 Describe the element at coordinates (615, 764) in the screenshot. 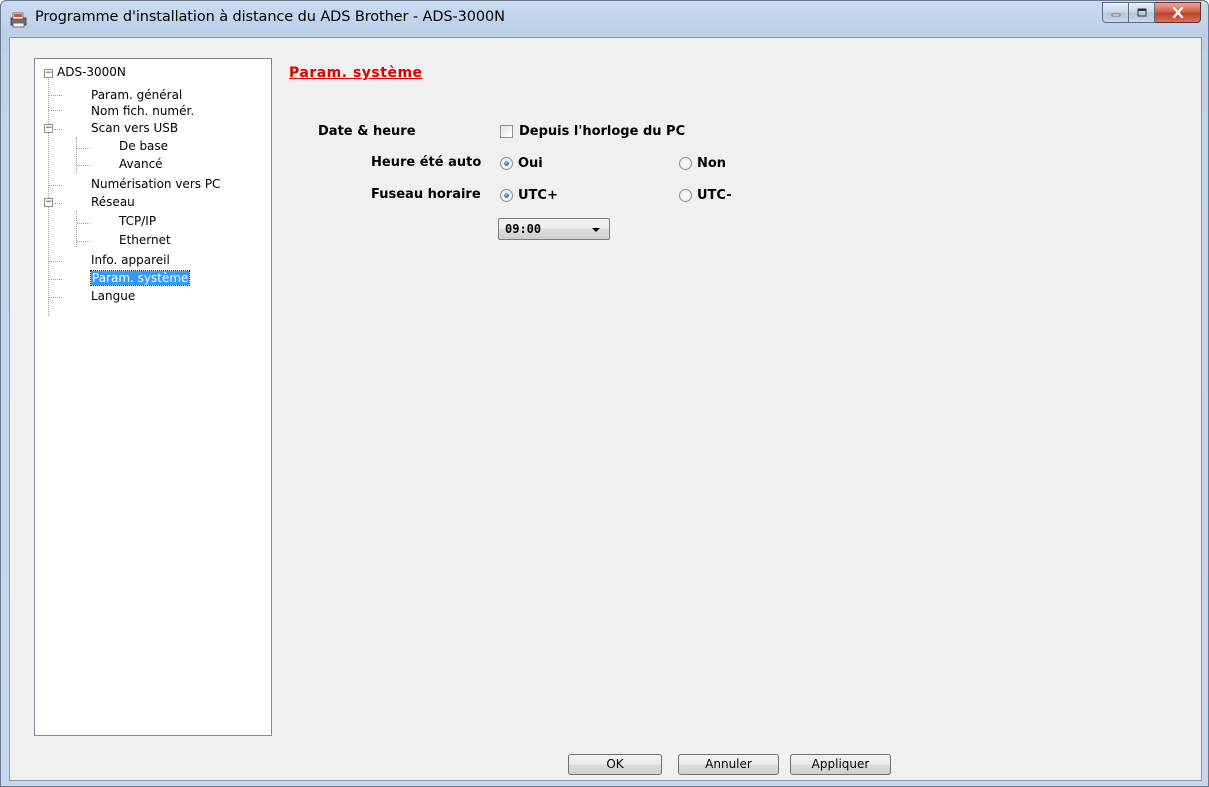

I see `ok-button: OK` at that location.